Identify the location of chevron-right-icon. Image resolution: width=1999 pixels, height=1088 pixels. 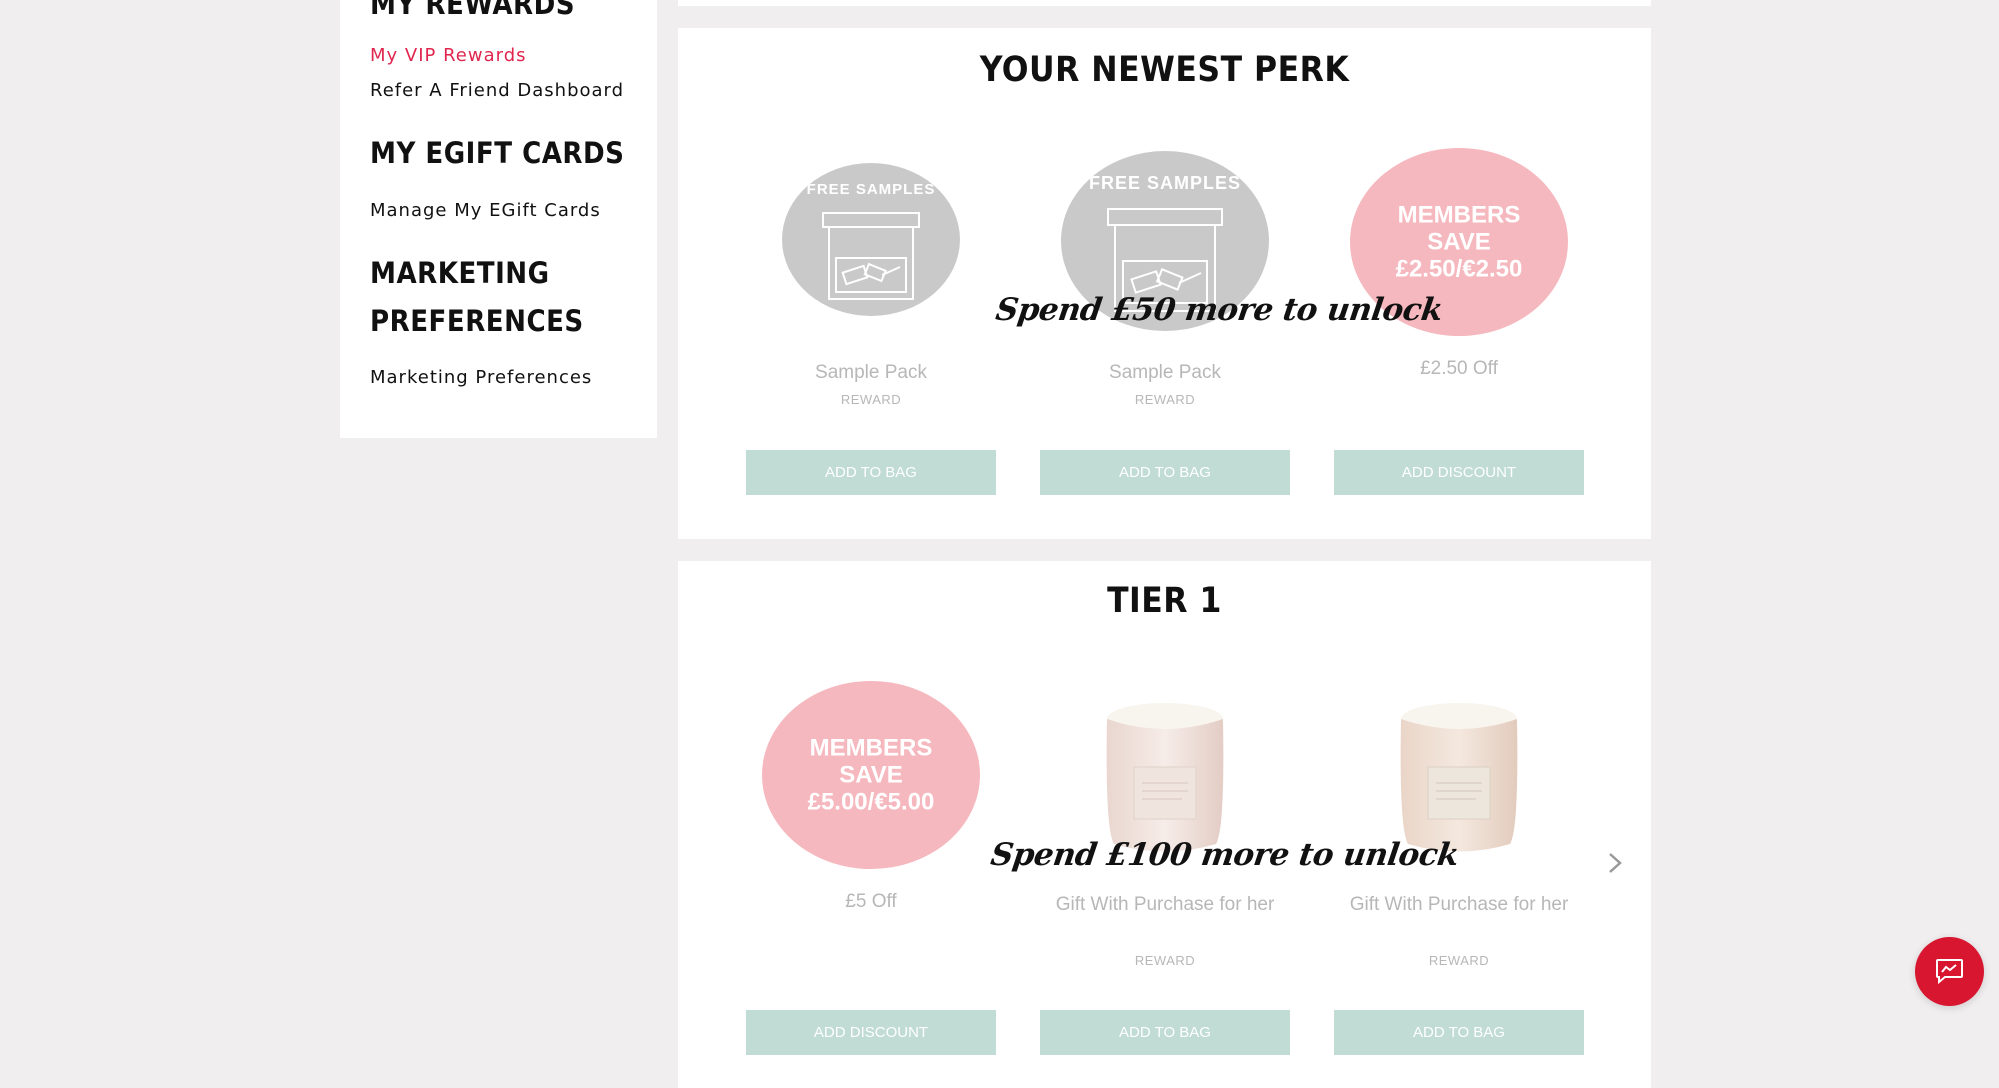
(1615, 863).